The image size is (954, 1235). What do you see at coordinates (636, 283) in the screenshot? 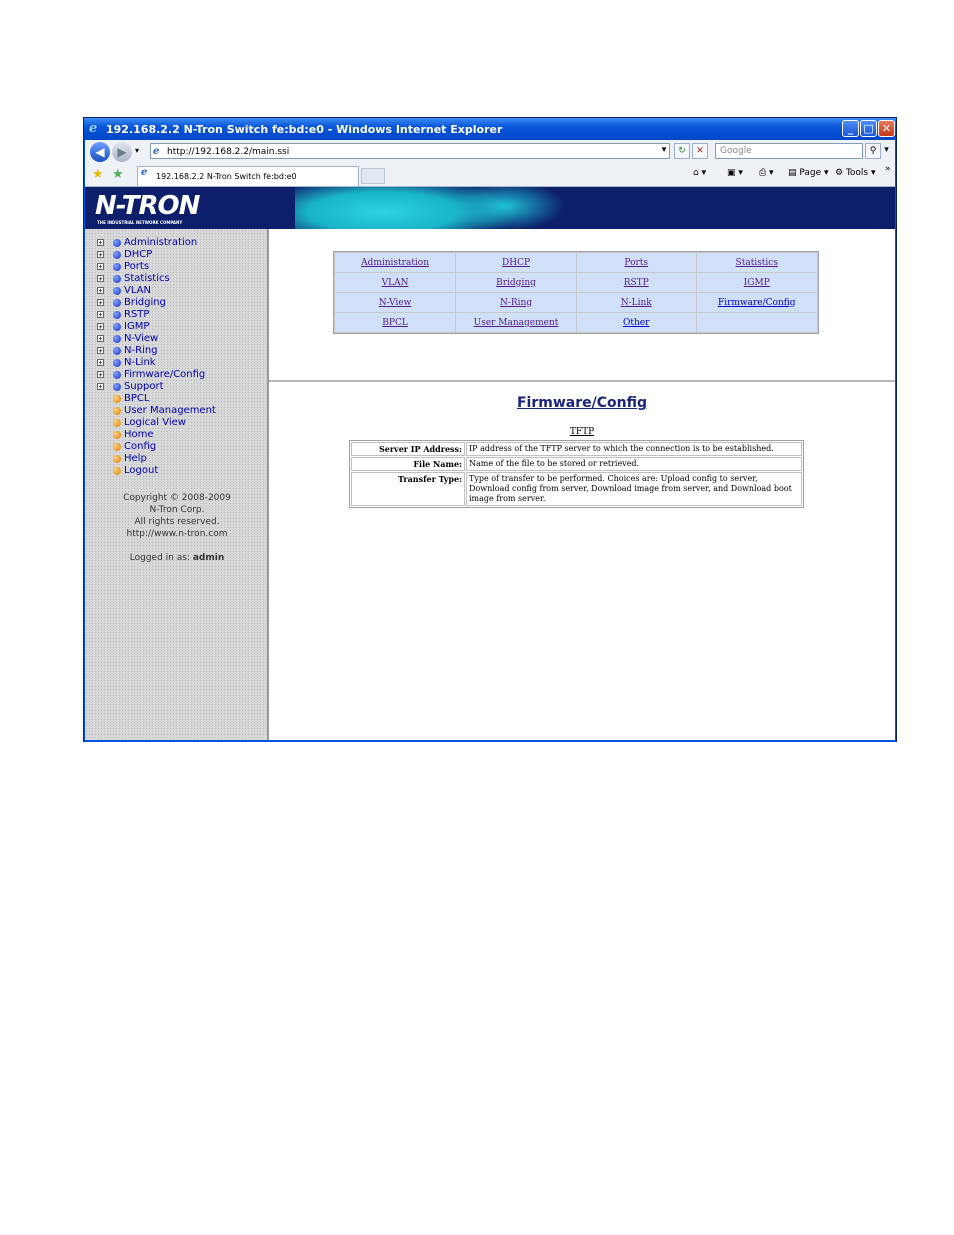
I see `nav-link: RSTP` at bounding box center [636, 283].